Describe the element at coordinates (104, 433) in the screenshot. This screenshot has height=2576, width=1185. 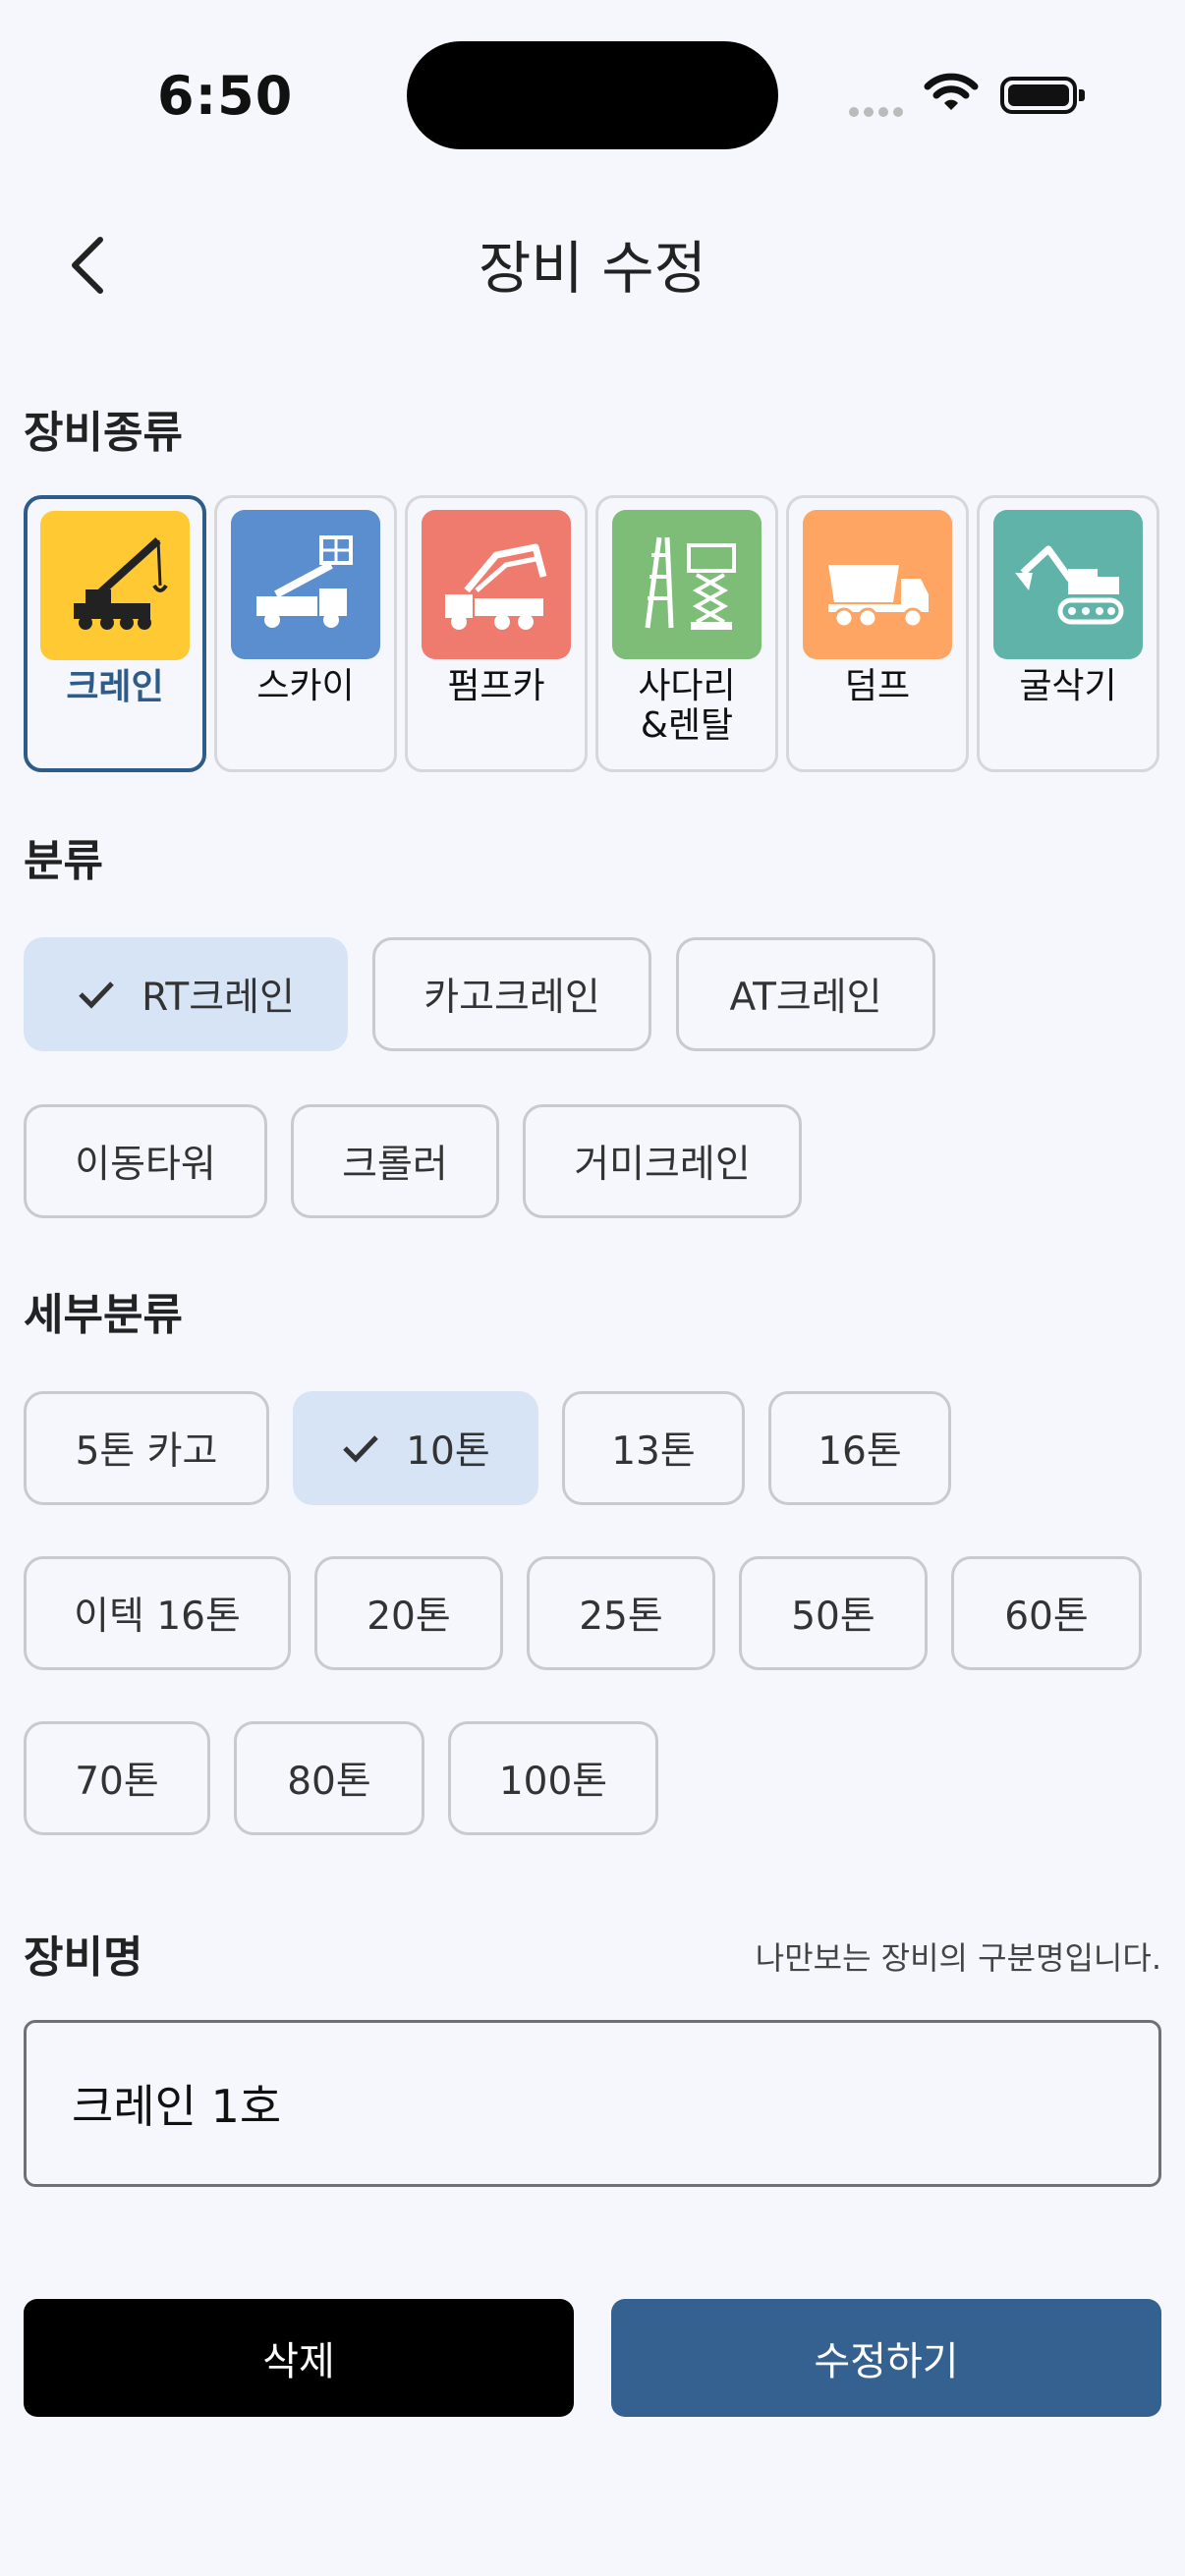
I see `section-label-equipment-type: 장비종류` at that location.